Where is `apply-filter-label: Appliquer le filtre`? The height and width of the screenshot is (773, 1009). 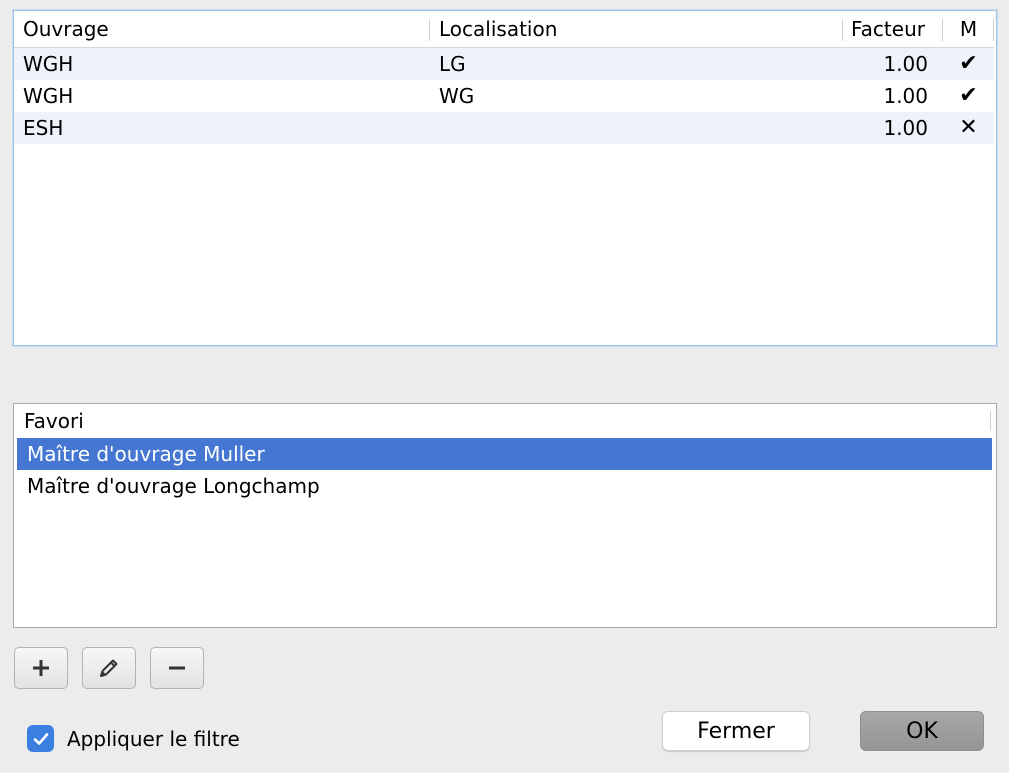 apply-filter-label: Appliquer le filtre is located at coordinates (153, 738).